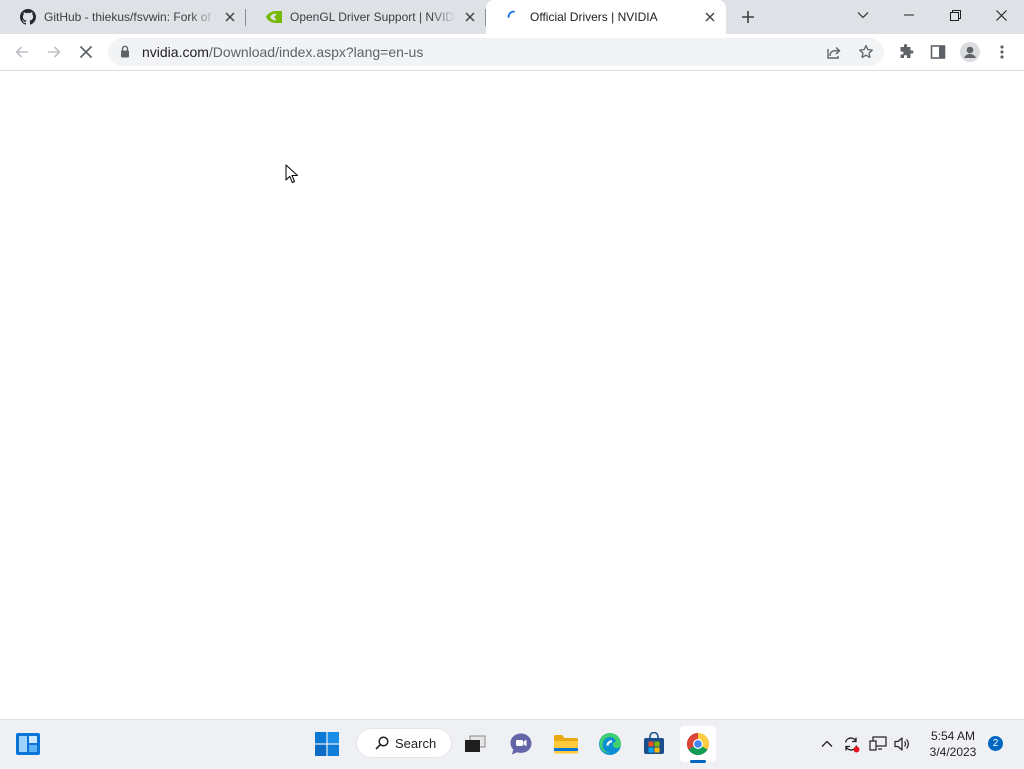 The image size is (1024, 769). I want to click on arrow-right-icon, so click(54, 52).